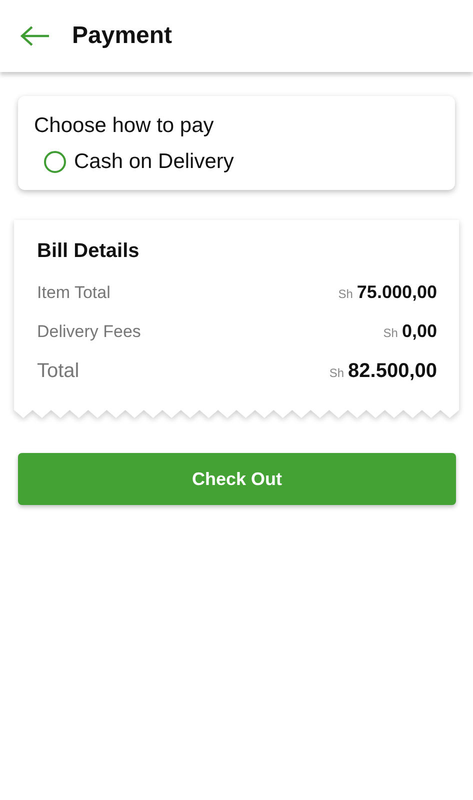 The width and height of the screenshot is (473, 800). I want to click on radio-button, so click(55, 162).